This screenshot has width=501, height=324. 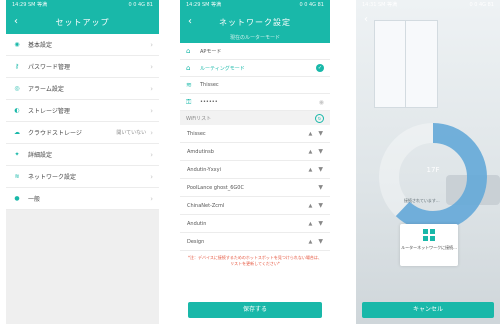 What do you see at coordinates (320, 68) in the screenshot?
I see `check-icon: ✓` at bounding box center [320, 68].